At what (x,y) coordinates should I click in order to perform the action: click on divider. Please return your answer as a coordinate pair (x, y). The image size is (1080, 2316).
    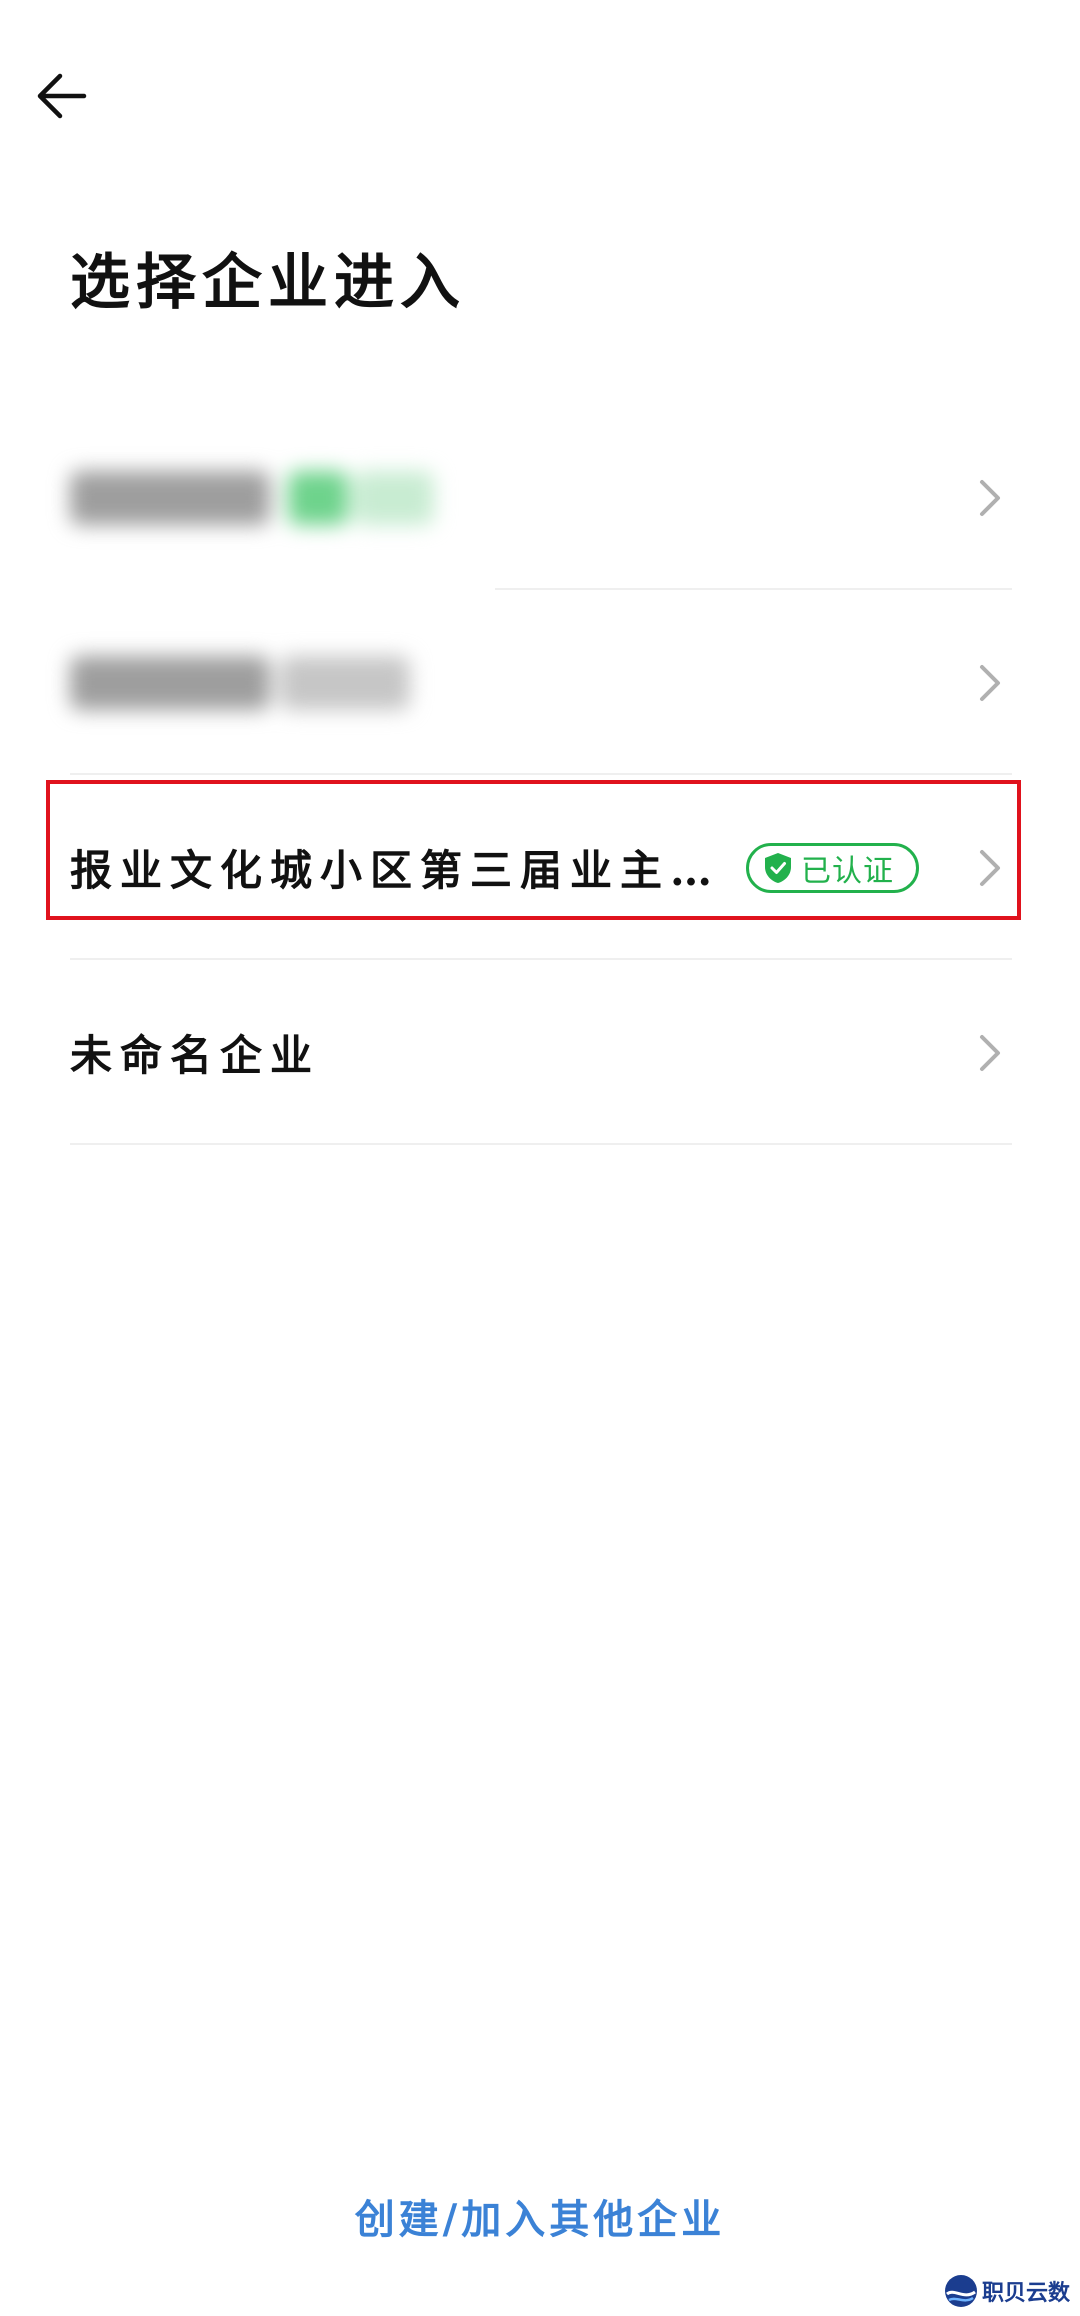
    Looking at the image, I should click on (541, 1144).